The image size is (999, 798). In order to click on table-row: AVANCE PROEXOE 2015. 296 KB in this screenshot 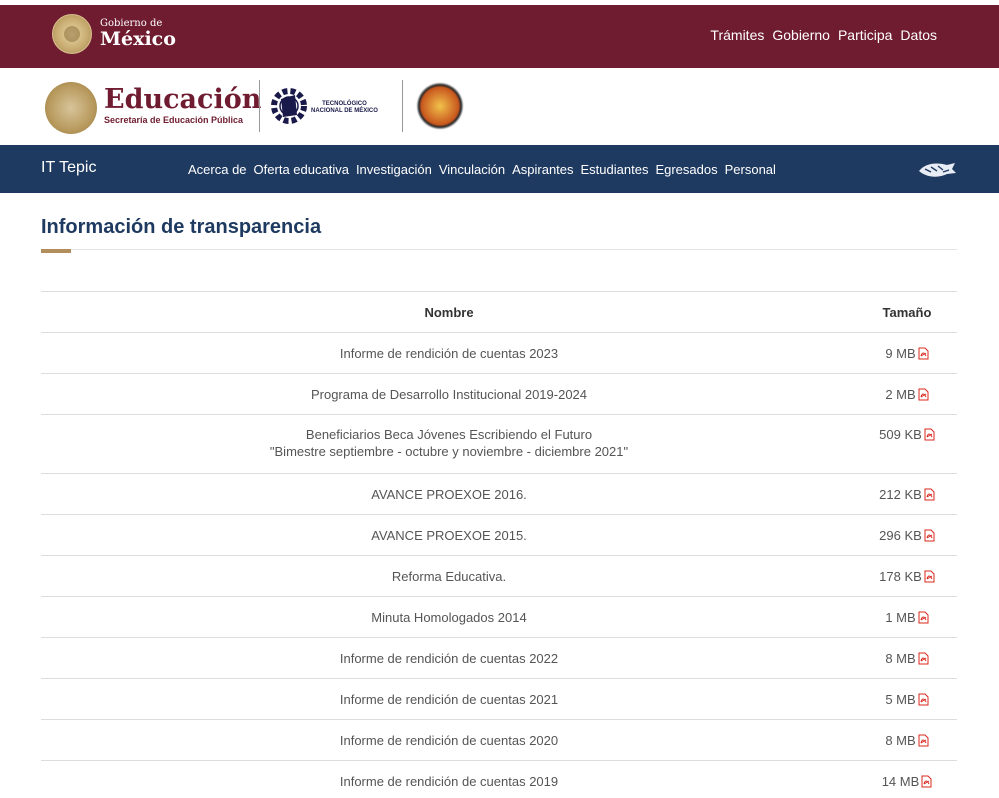, I will do `click(499, 535)`.